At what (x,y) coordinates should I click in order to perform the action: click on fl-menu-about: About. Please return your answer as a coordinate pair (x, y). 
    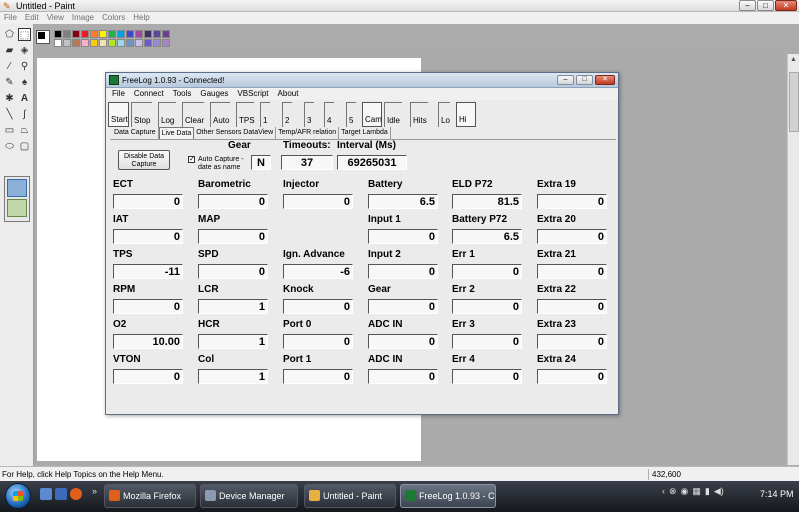
    Looking at the image, I should click on (288, 94).